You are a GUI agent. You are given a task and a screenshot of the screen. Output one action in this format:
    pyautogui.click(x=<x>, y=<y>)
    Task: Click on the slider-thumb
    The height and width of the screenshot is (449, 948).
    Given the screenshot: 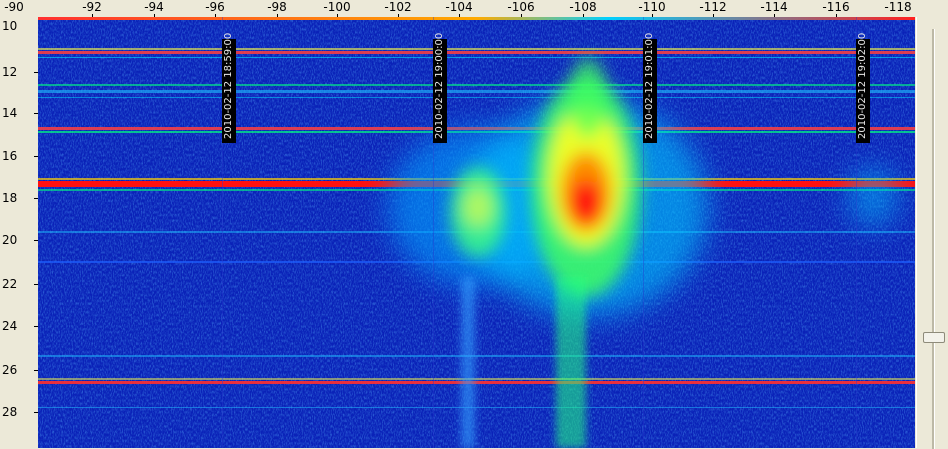 What is the action you would take?
    pyautogui.click(x=934, y=337)
    